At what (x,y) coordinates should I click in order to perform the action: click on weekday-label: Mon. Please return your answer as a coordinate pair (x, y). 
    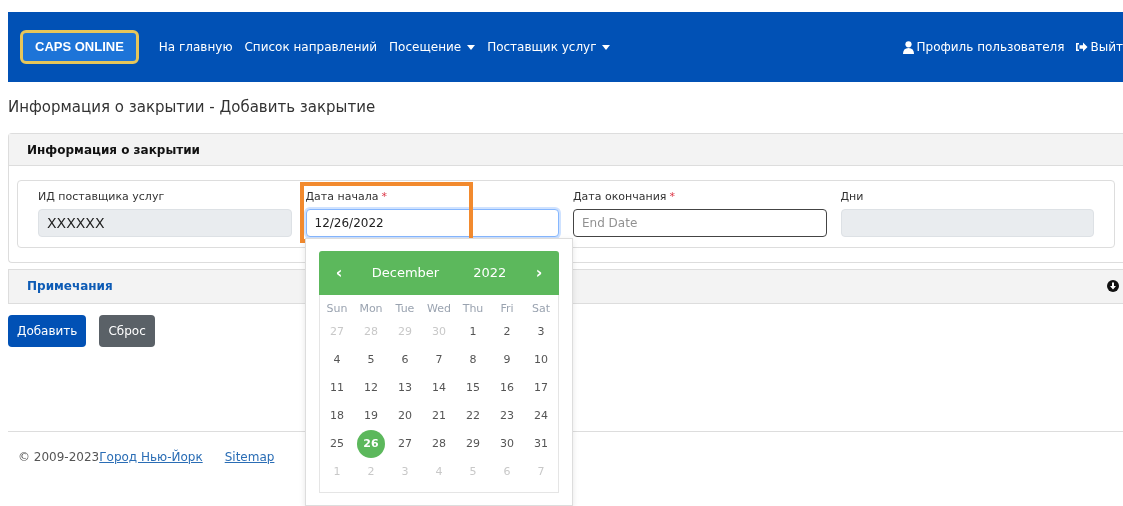
    Looking at the image, I should click on (371, 309).